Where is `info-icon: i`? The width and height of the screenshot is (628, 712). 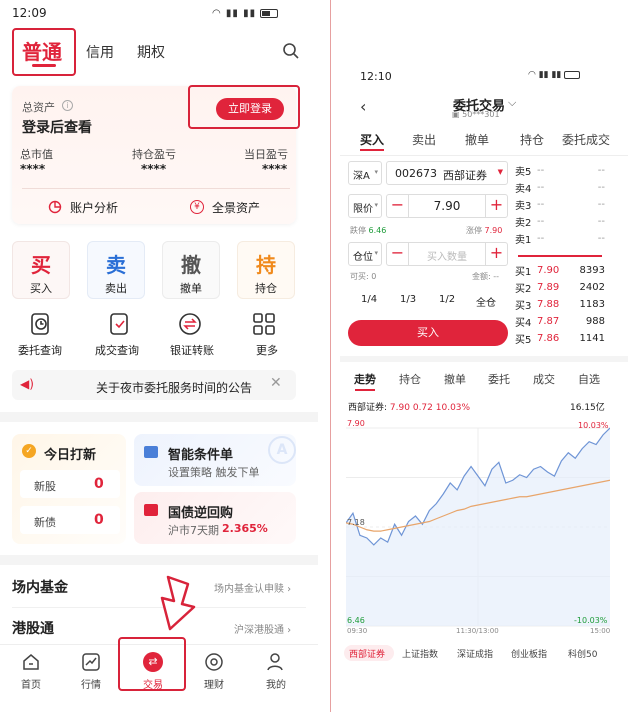
info-icon: i is located at coordinates (67, 105).